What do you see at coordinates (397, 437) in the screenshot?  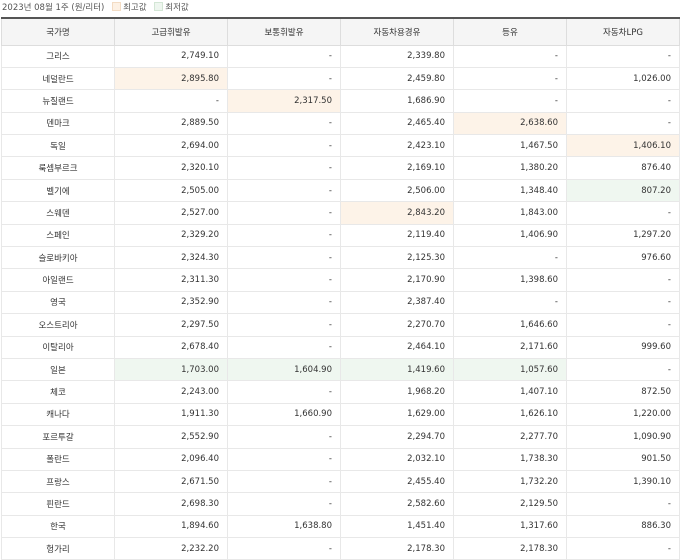 I see `price-cell: 2,294.70` at bounding box center [397, 437].